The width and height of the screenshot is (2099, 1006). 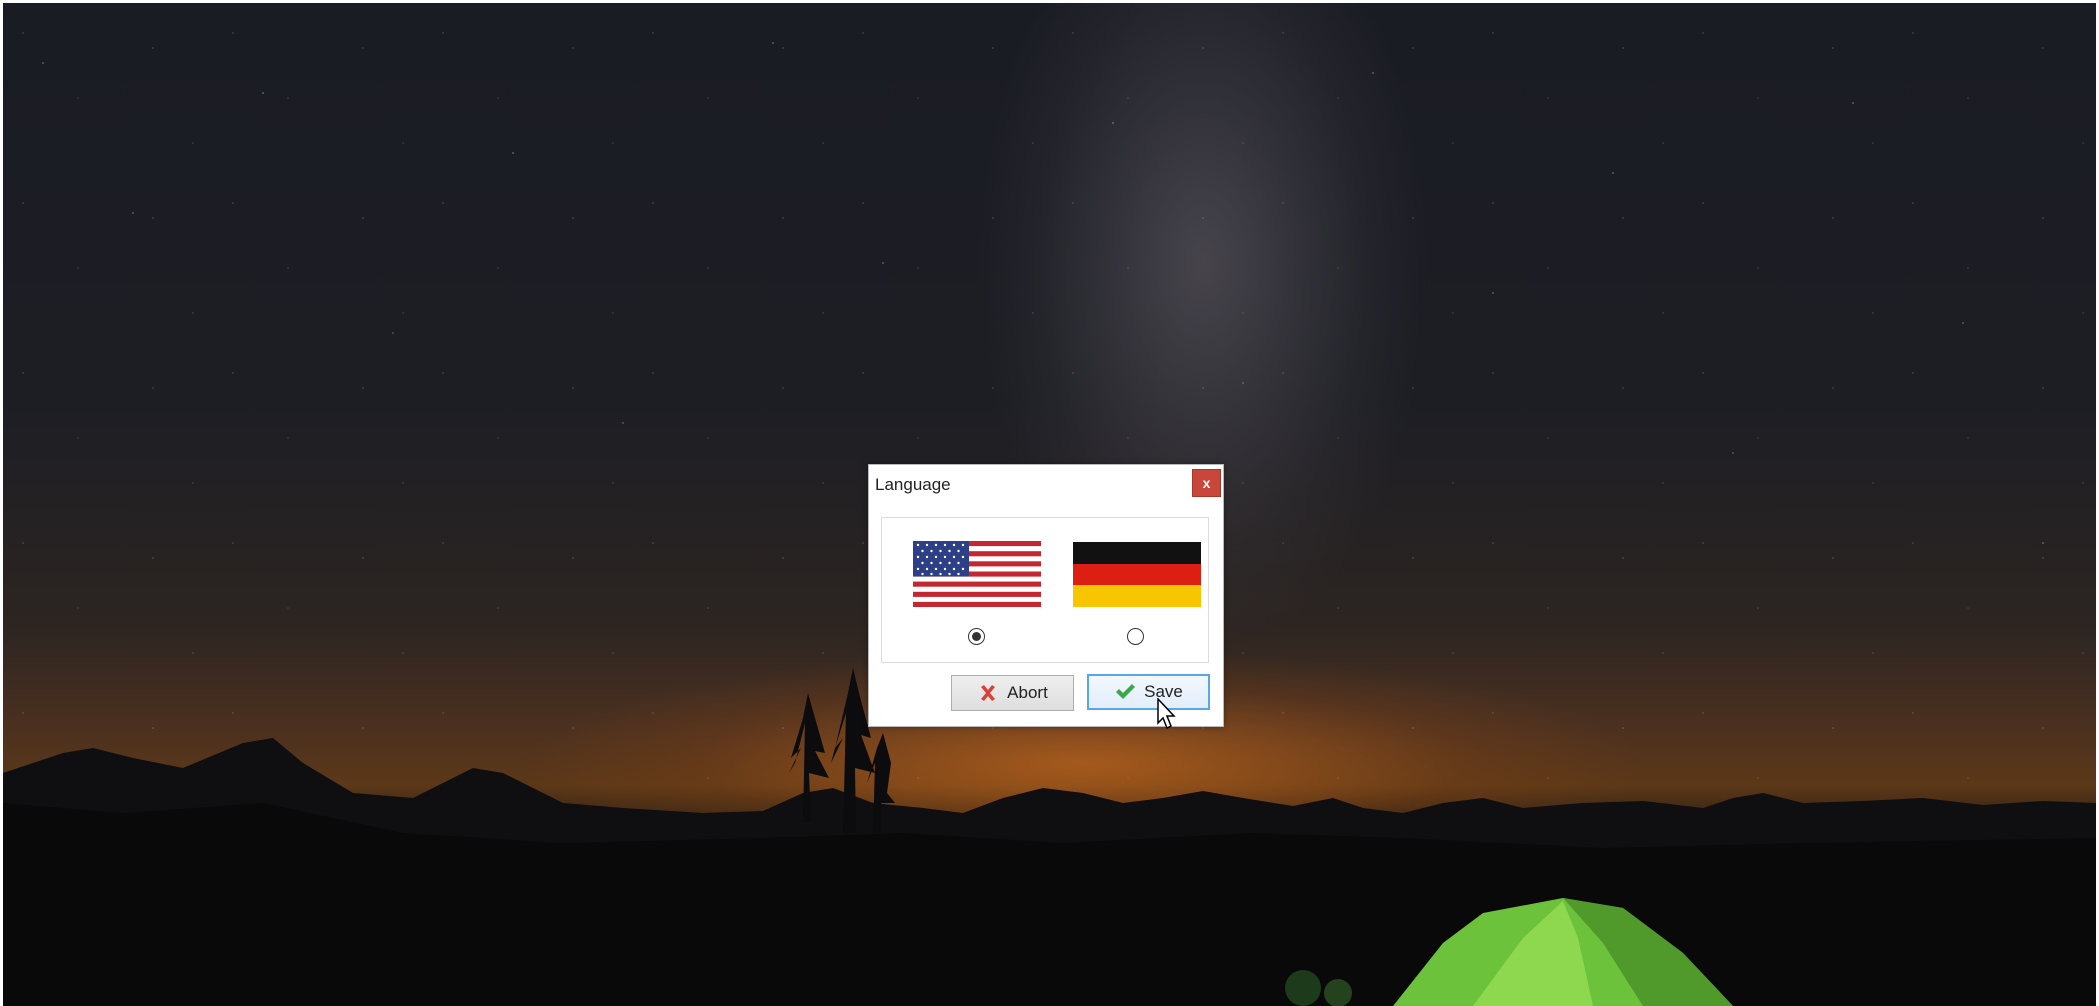 I want to click on close-button: x, so click(x=1206, y=483).